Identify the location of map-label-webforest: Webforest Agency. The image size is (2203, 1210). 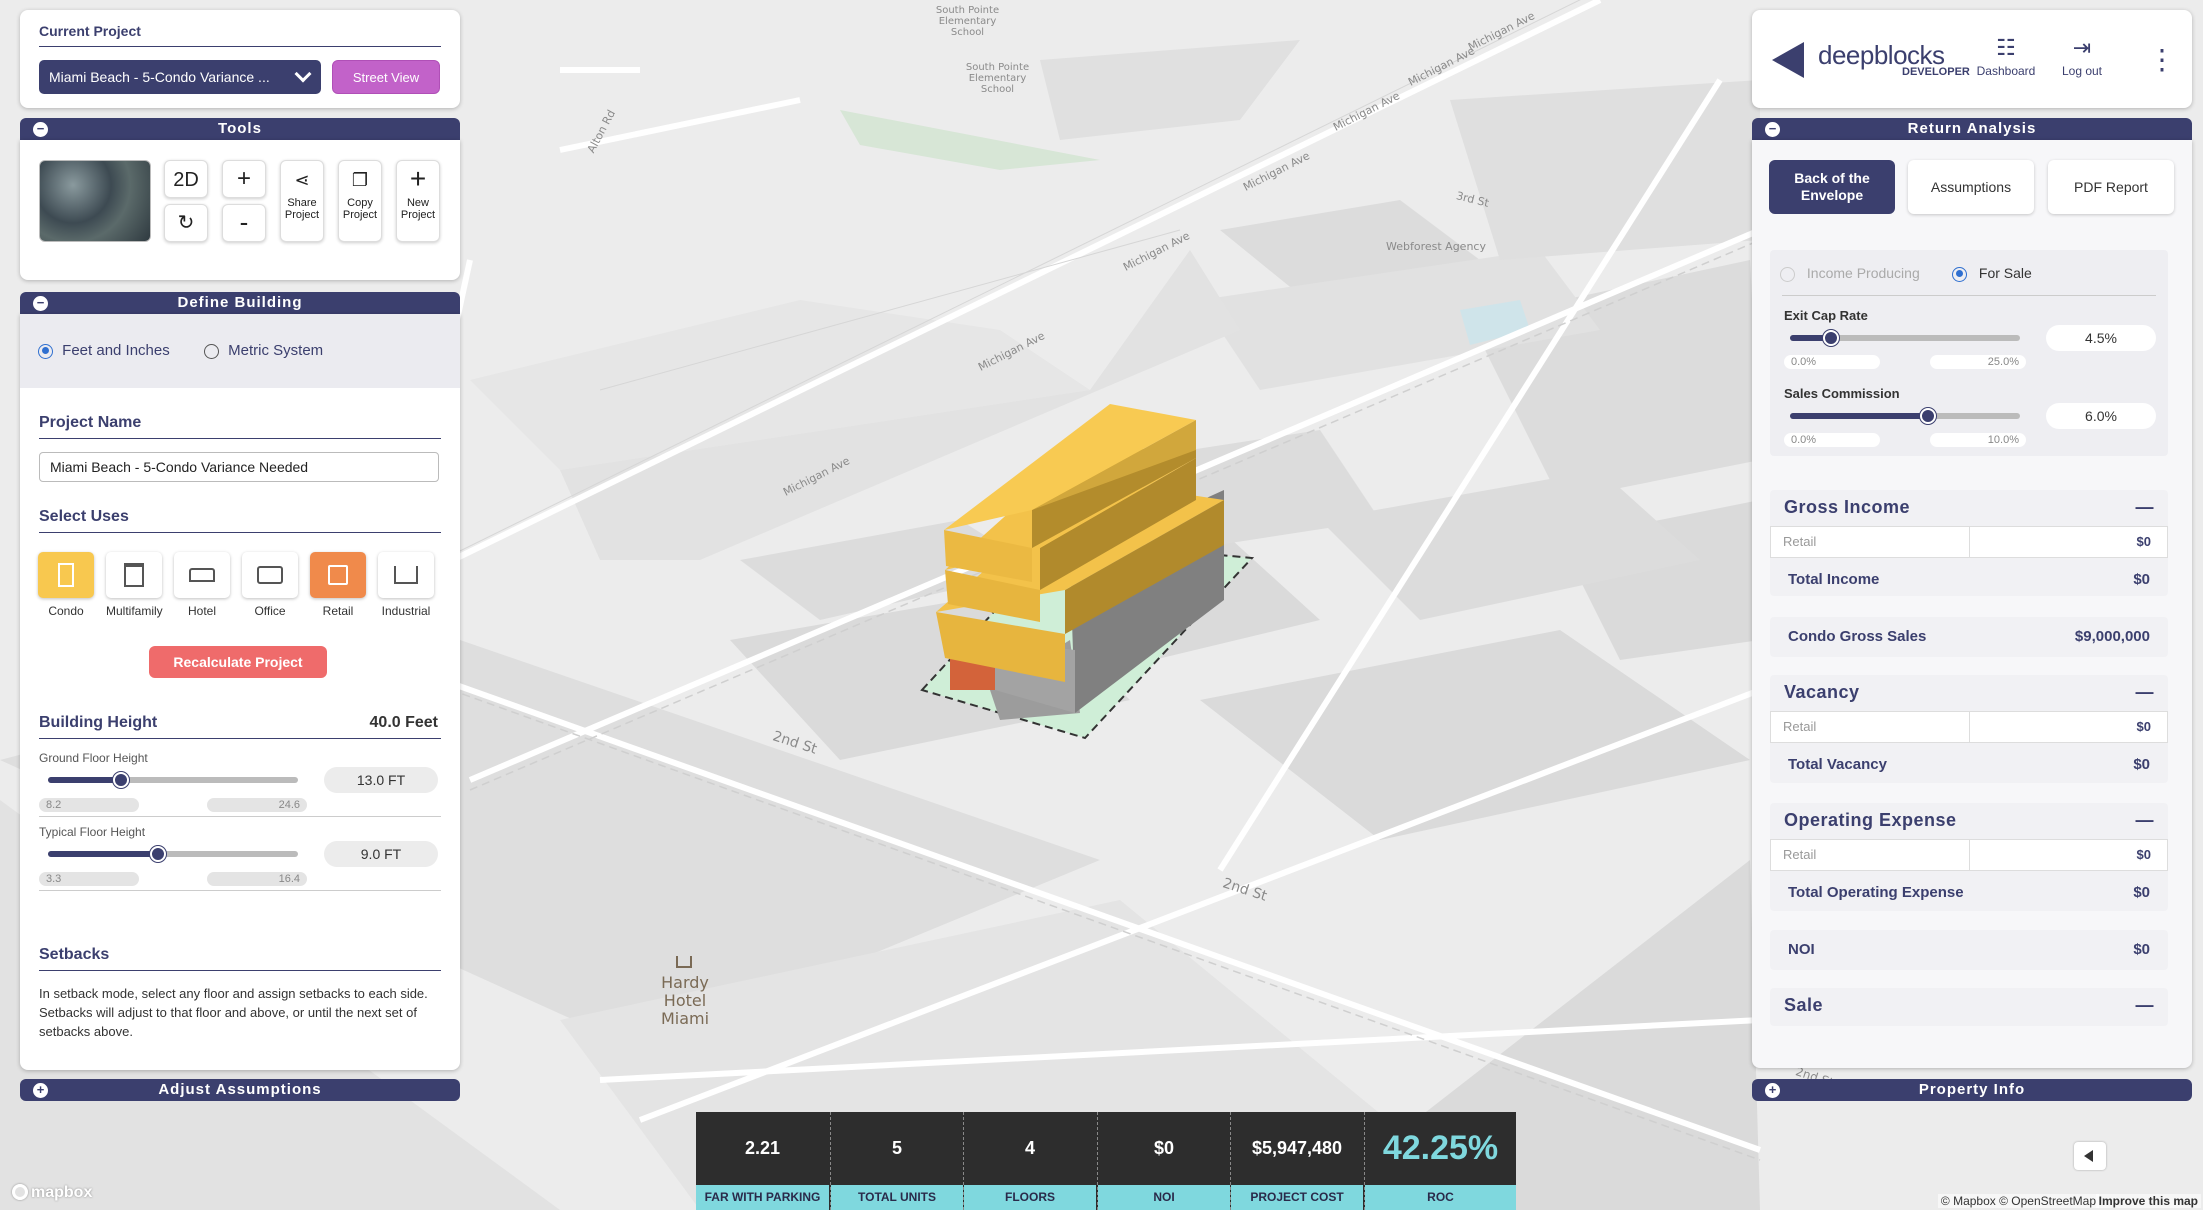
(1436, 246).